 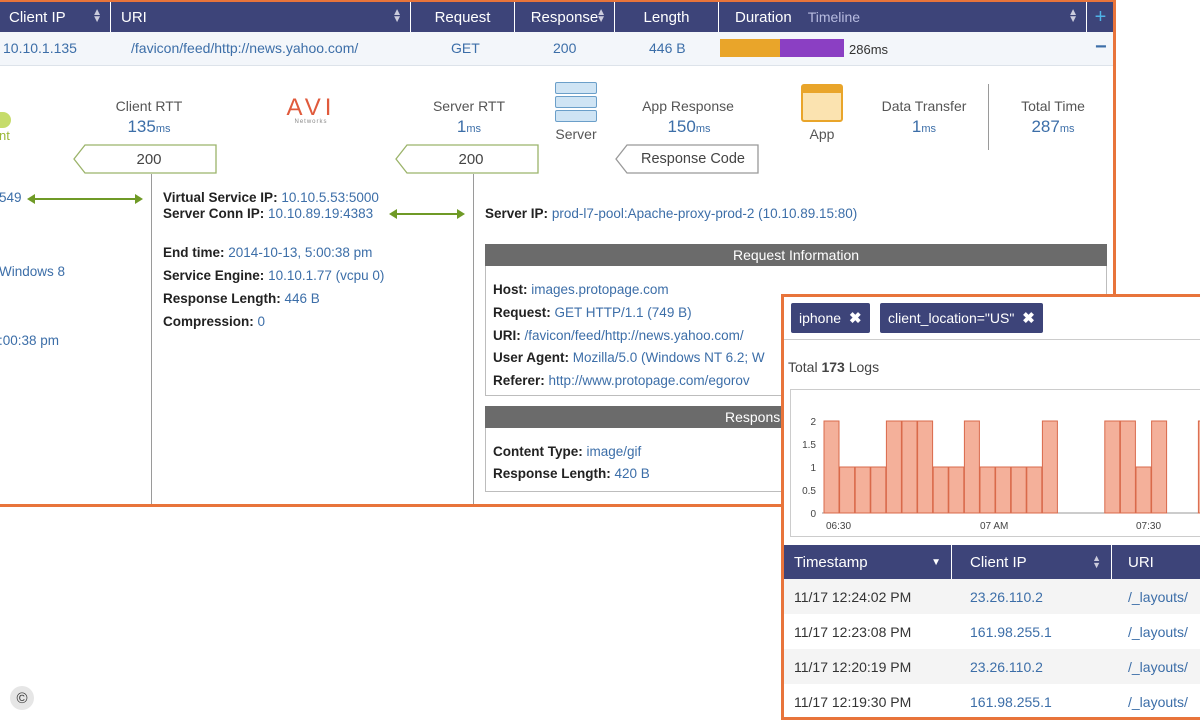 What do you see at coordinates (667, 48) in the screenshot?
I see `length-cell: 446 B` at bounding box center [667, 48].